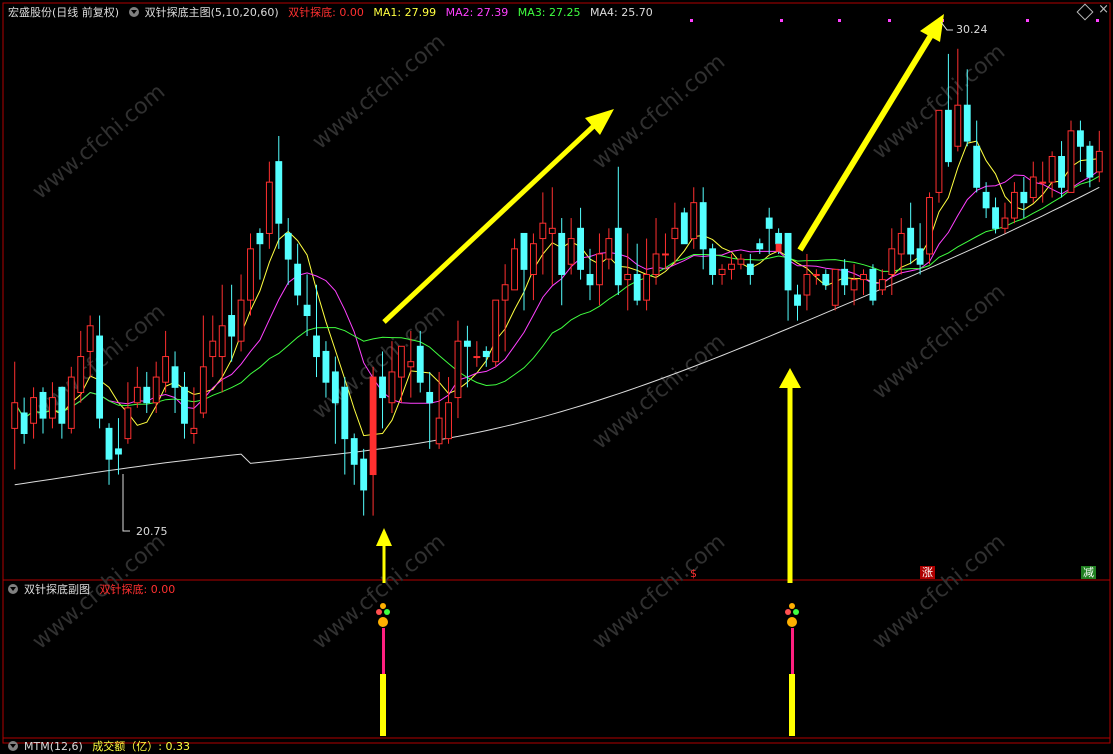 The image size is (1113, 754). I want to click on indicator-name: 双针探底主图, so click(178, 12).